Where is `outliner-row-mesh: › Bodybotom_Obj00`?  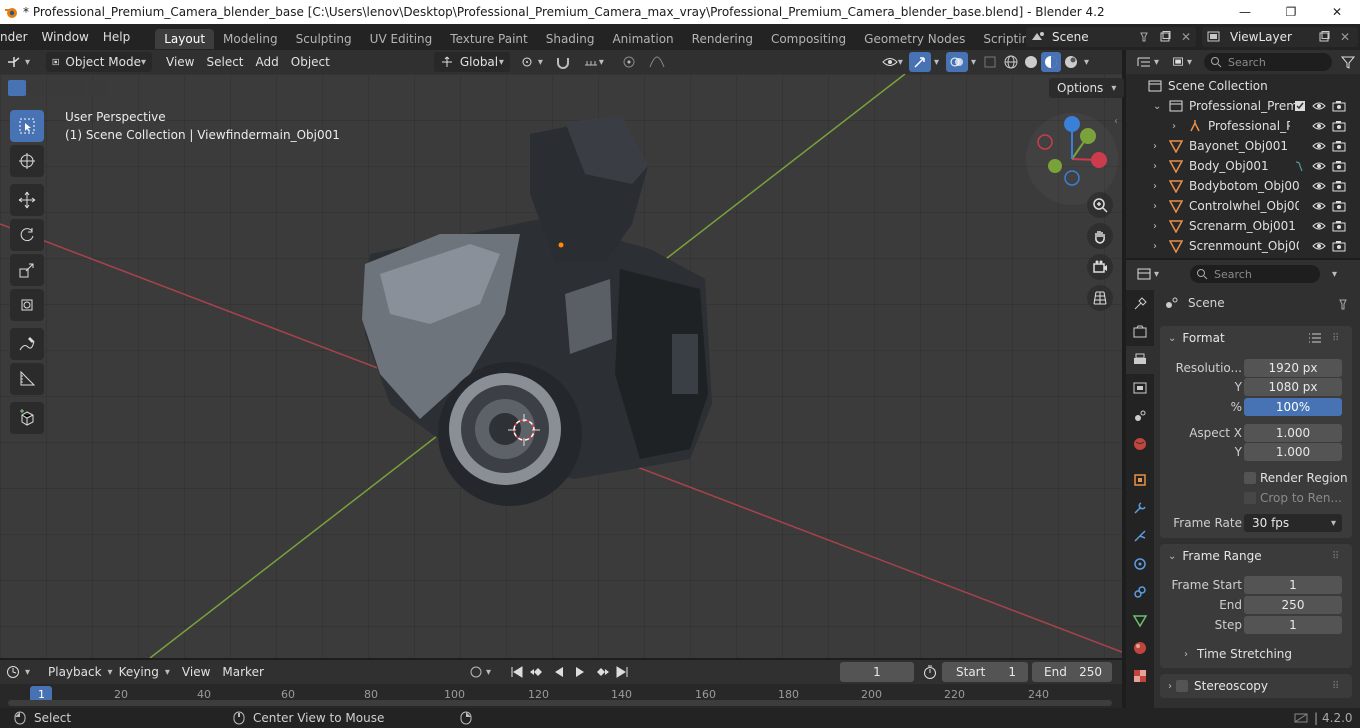 outliner-row-mesh: › Bodybotom_Obj00 is located at coordinates (1243, 186).